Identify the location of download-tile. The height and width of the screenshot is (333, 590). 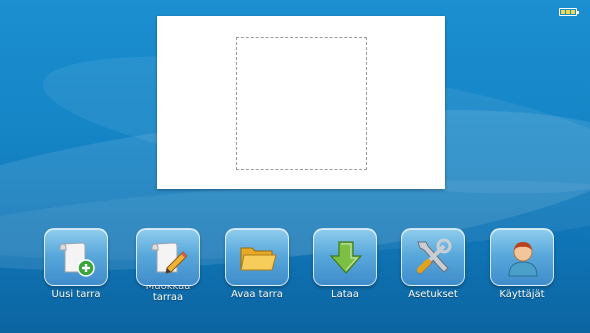
(345, 257).